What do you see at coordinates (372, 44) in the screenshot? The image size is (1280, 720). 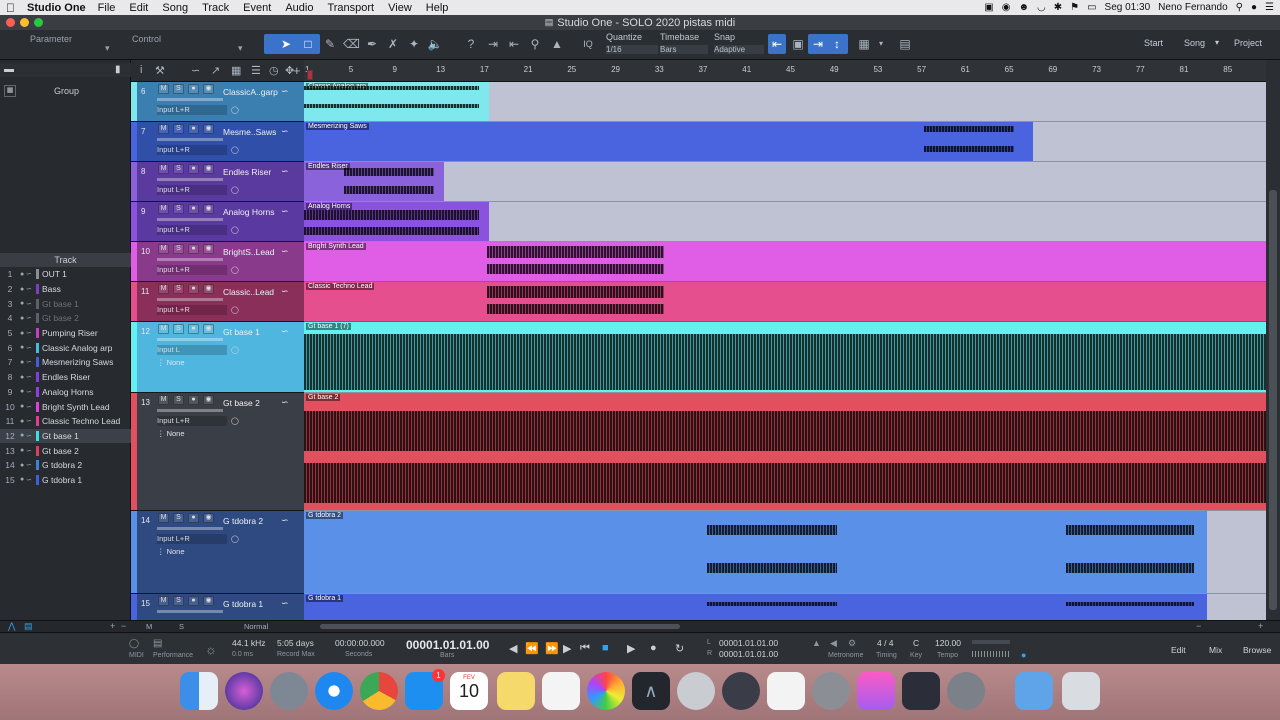 I see `paint-tool-icon: ✒` at bounding box center [372, 44].